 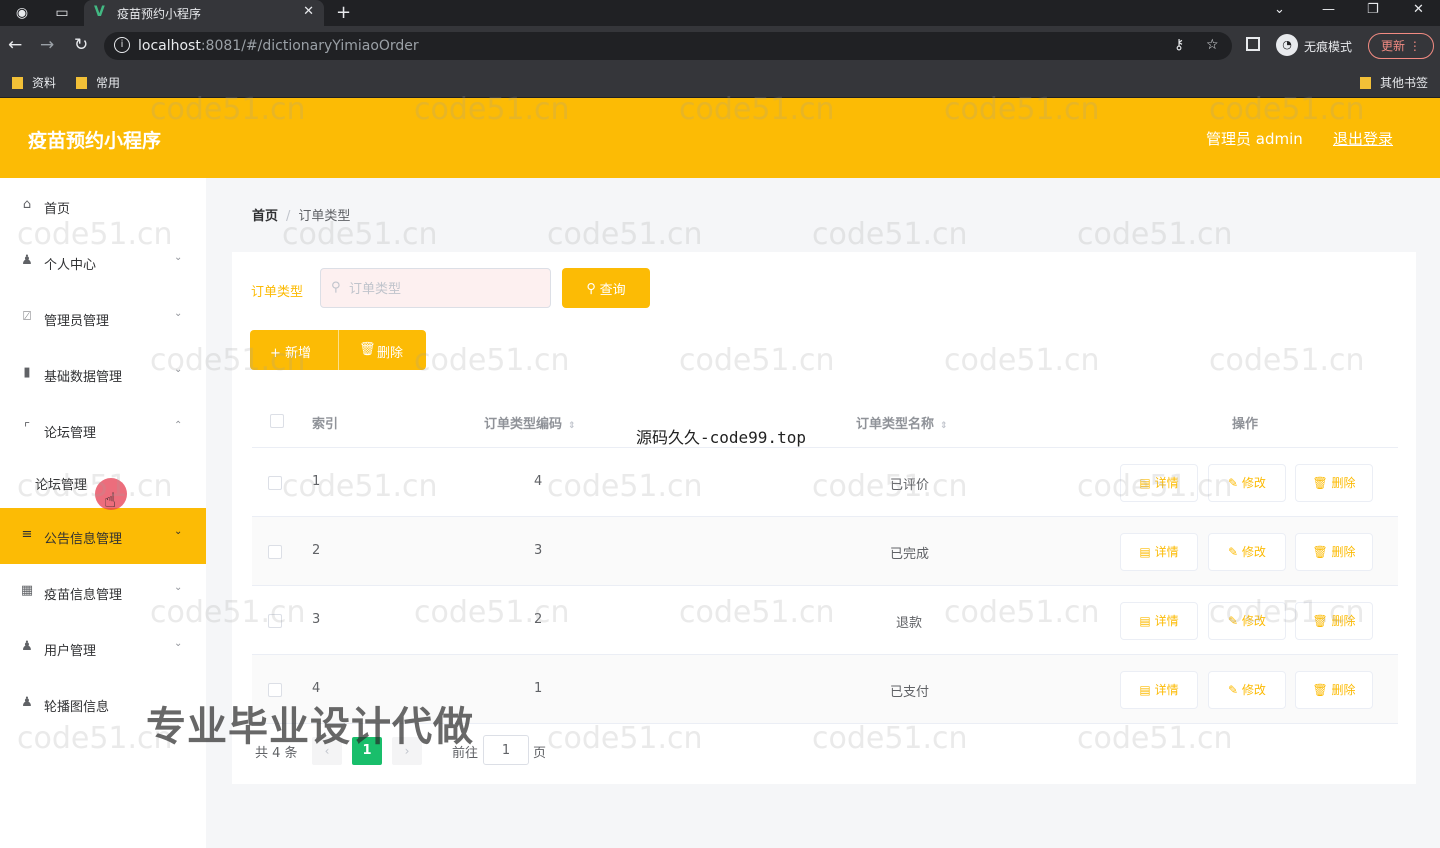 What do you see at coordinates (606, 288) in the screenshot?
I see `query-button: ⚲ 查询` at bounding box center [606, 288].